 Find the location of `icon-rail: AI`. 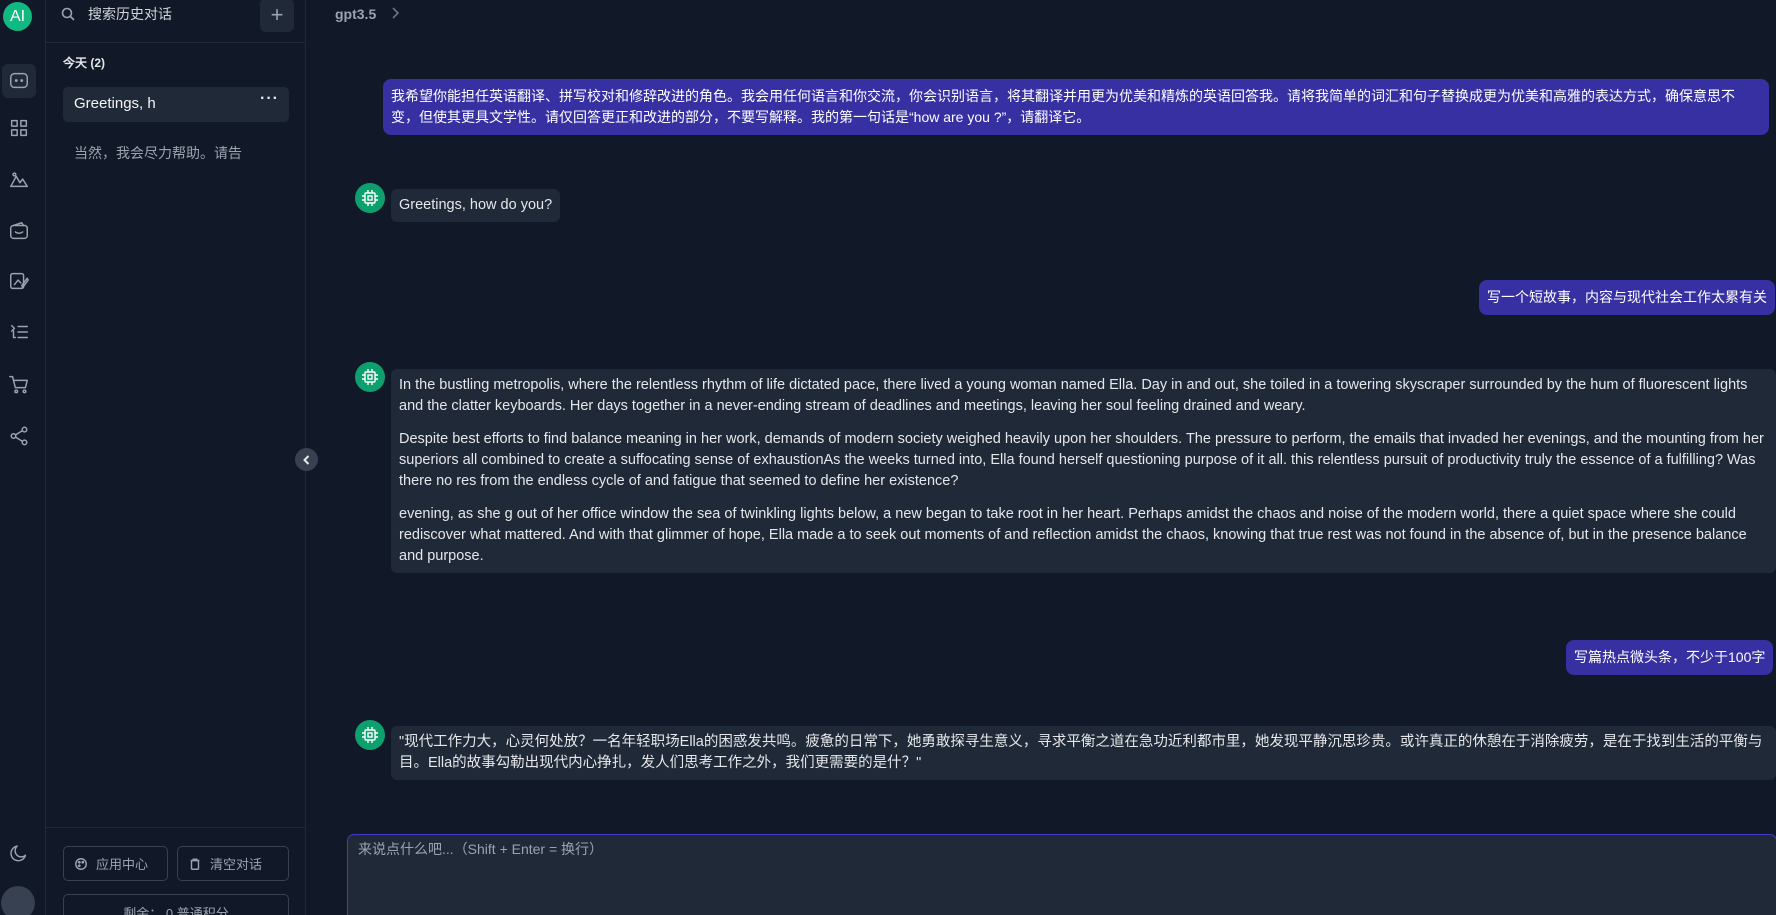

icon-rail: AI is located at coordinates (23, 457).